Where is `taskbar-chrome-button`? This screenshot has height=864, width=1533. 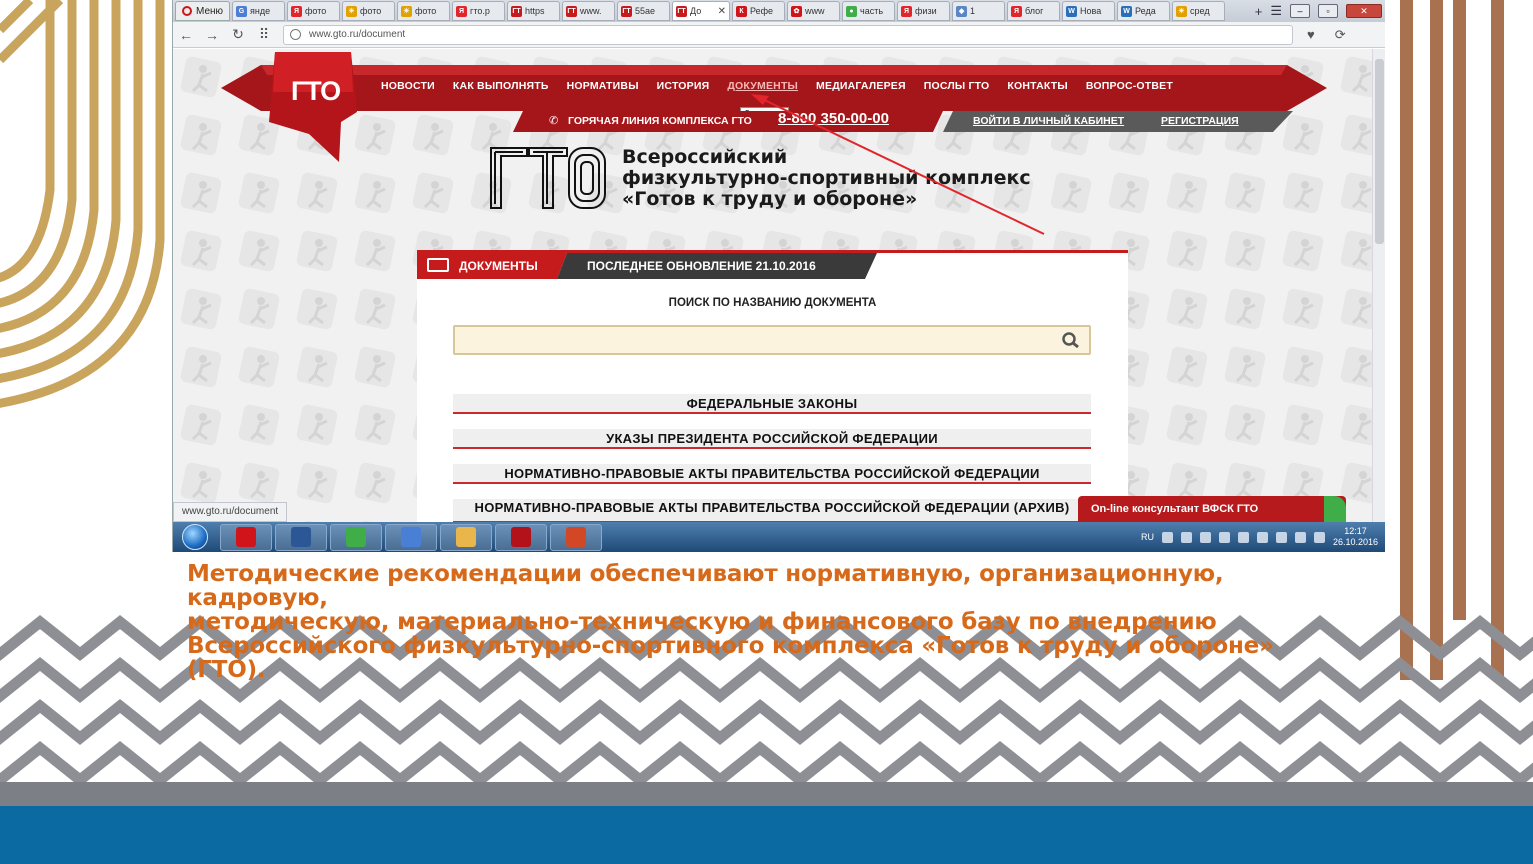
taskbar-chrome-button is located at coordinates (356, 537).